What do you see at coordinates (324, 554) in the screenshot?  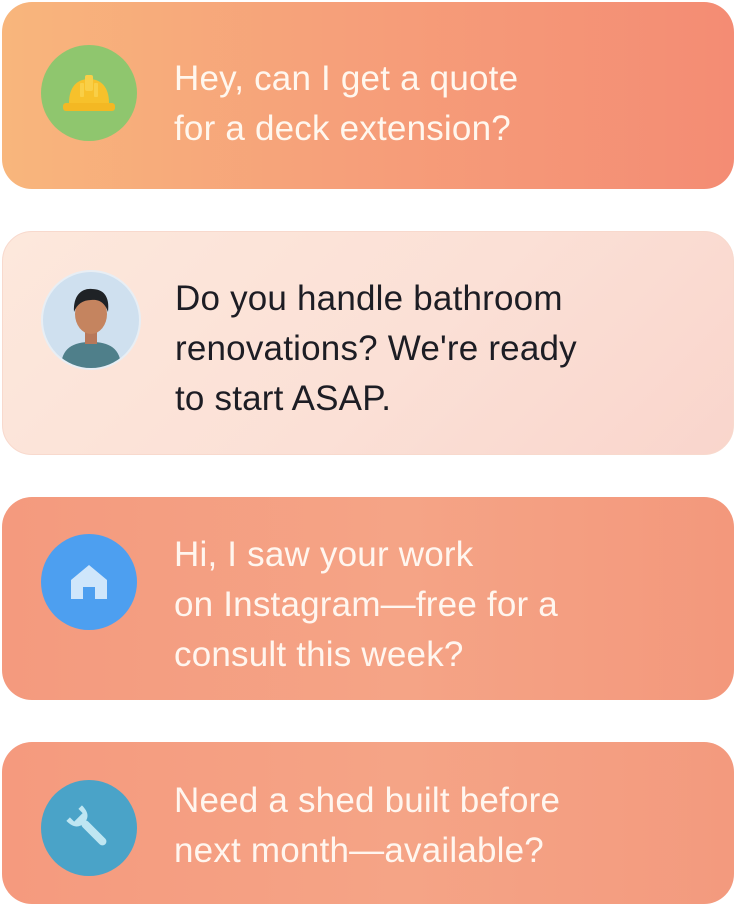 I see `message-line: Hi, I saw your work` at bounding box center [324, 554].